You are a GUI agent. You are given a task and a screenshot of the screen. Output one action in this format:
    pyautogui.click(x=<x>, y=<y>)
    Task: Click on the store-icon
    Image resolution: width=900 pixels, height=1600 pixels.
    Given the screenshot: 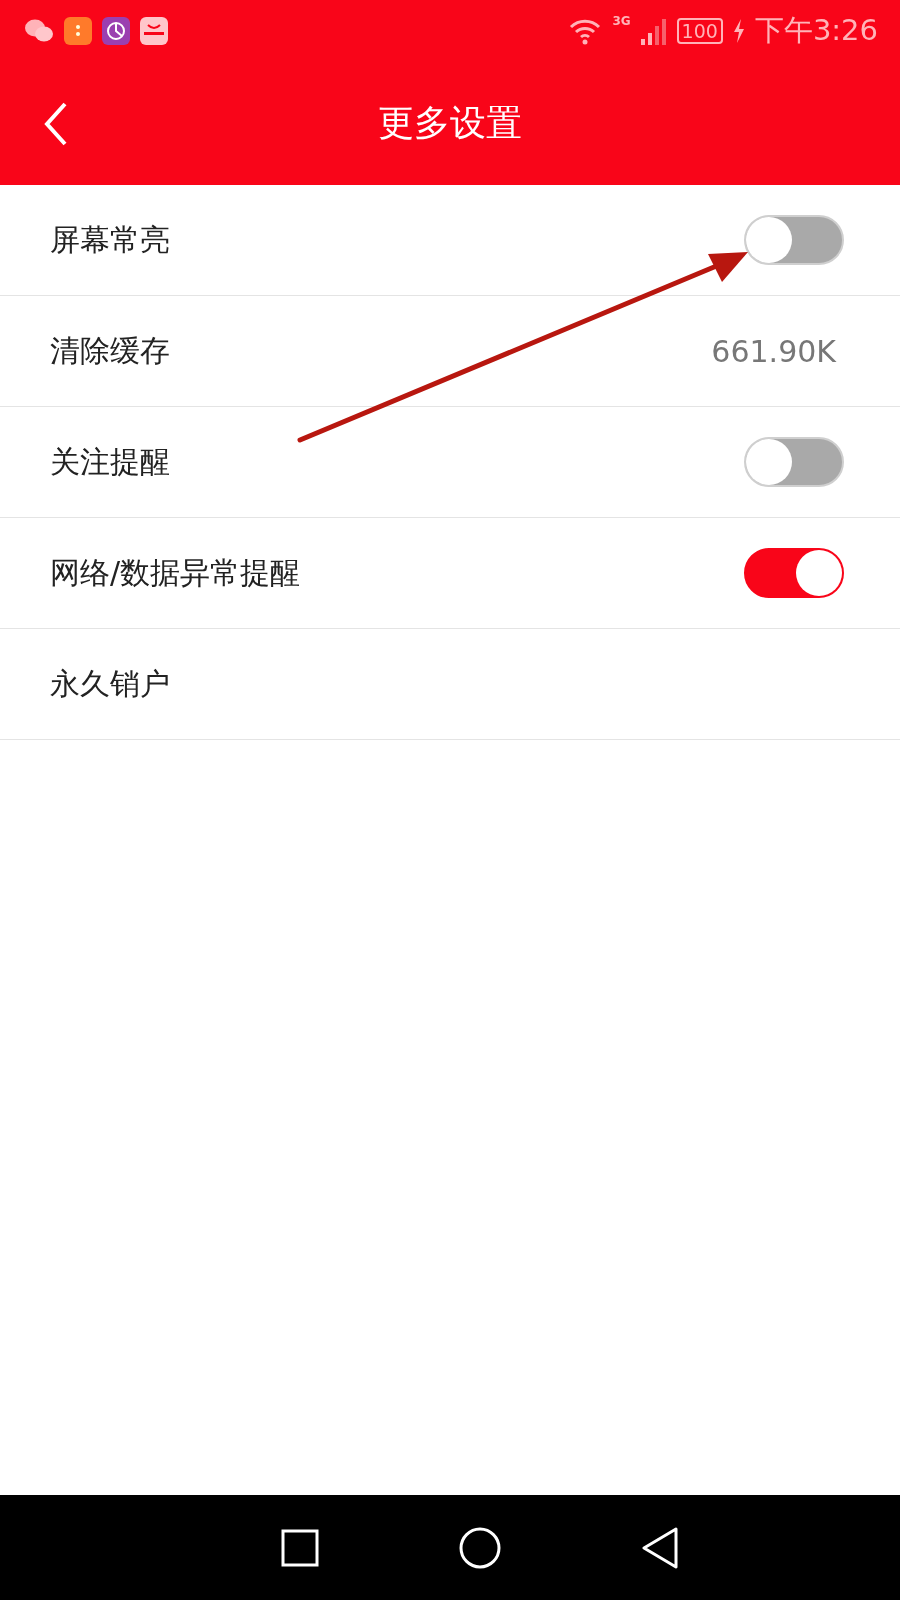 What is the action you would take?
    pyautogui.click(x=154, y=31)
    